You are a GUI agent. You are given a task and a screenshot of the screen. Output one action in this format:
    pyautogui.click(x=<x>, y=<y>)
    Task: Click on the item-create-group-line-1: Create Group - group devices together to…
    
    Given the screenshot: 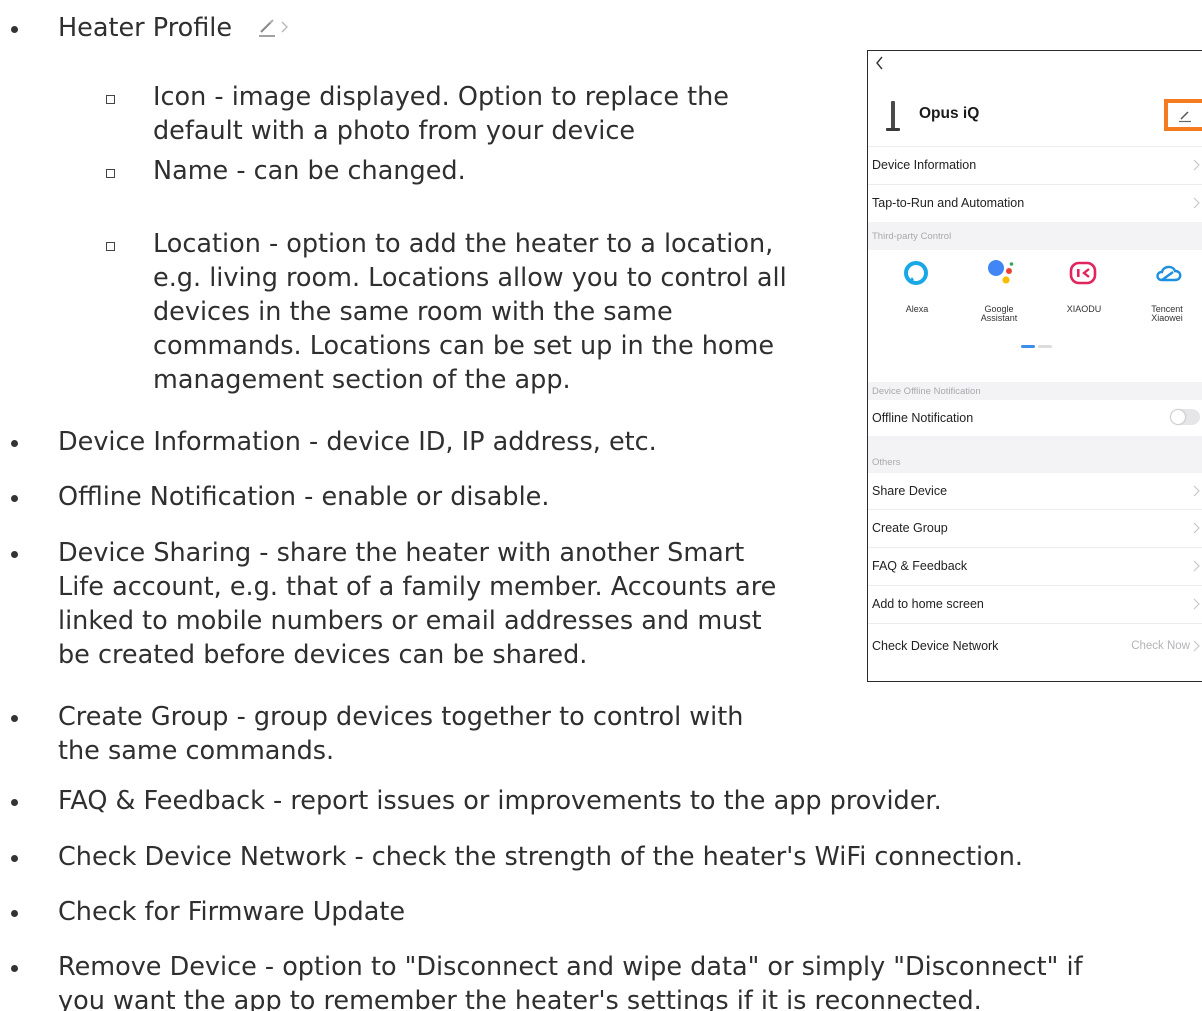 What is the action you would take?
    pyautogui.click(x=401, y=717)
    